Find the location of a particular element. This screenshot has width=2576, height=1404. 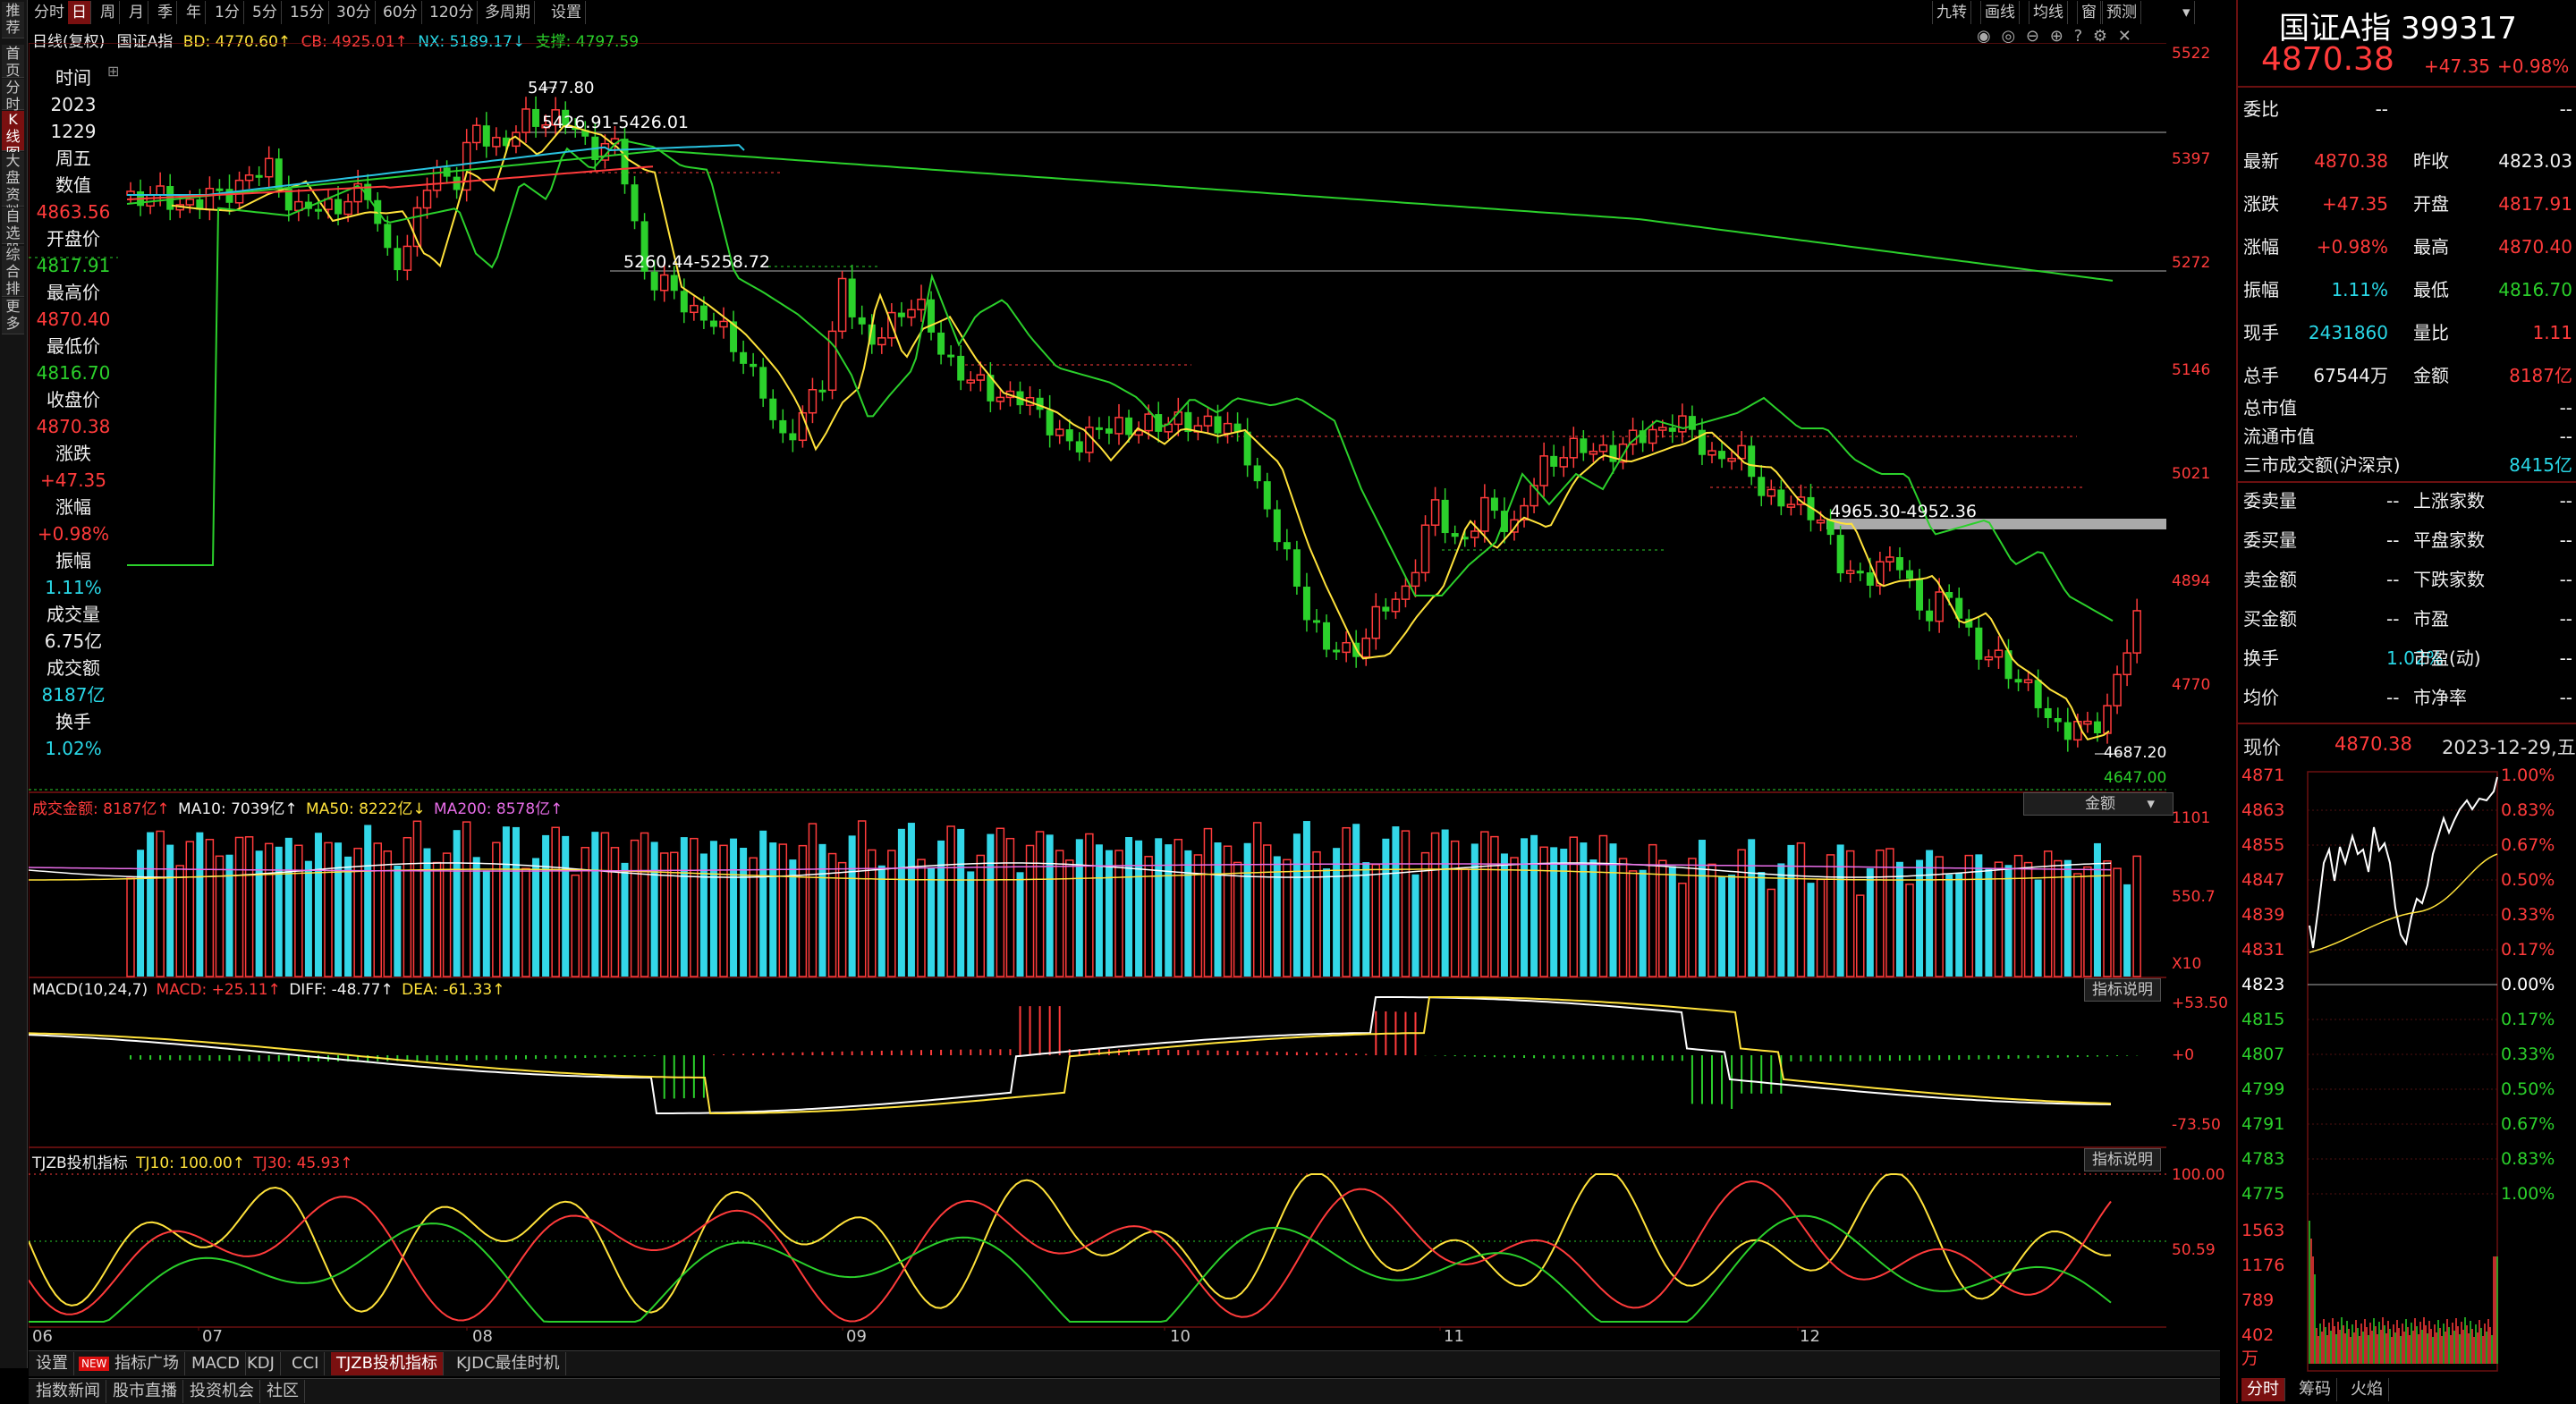

period-tab: 30分 is located at coordinates (354, 13).